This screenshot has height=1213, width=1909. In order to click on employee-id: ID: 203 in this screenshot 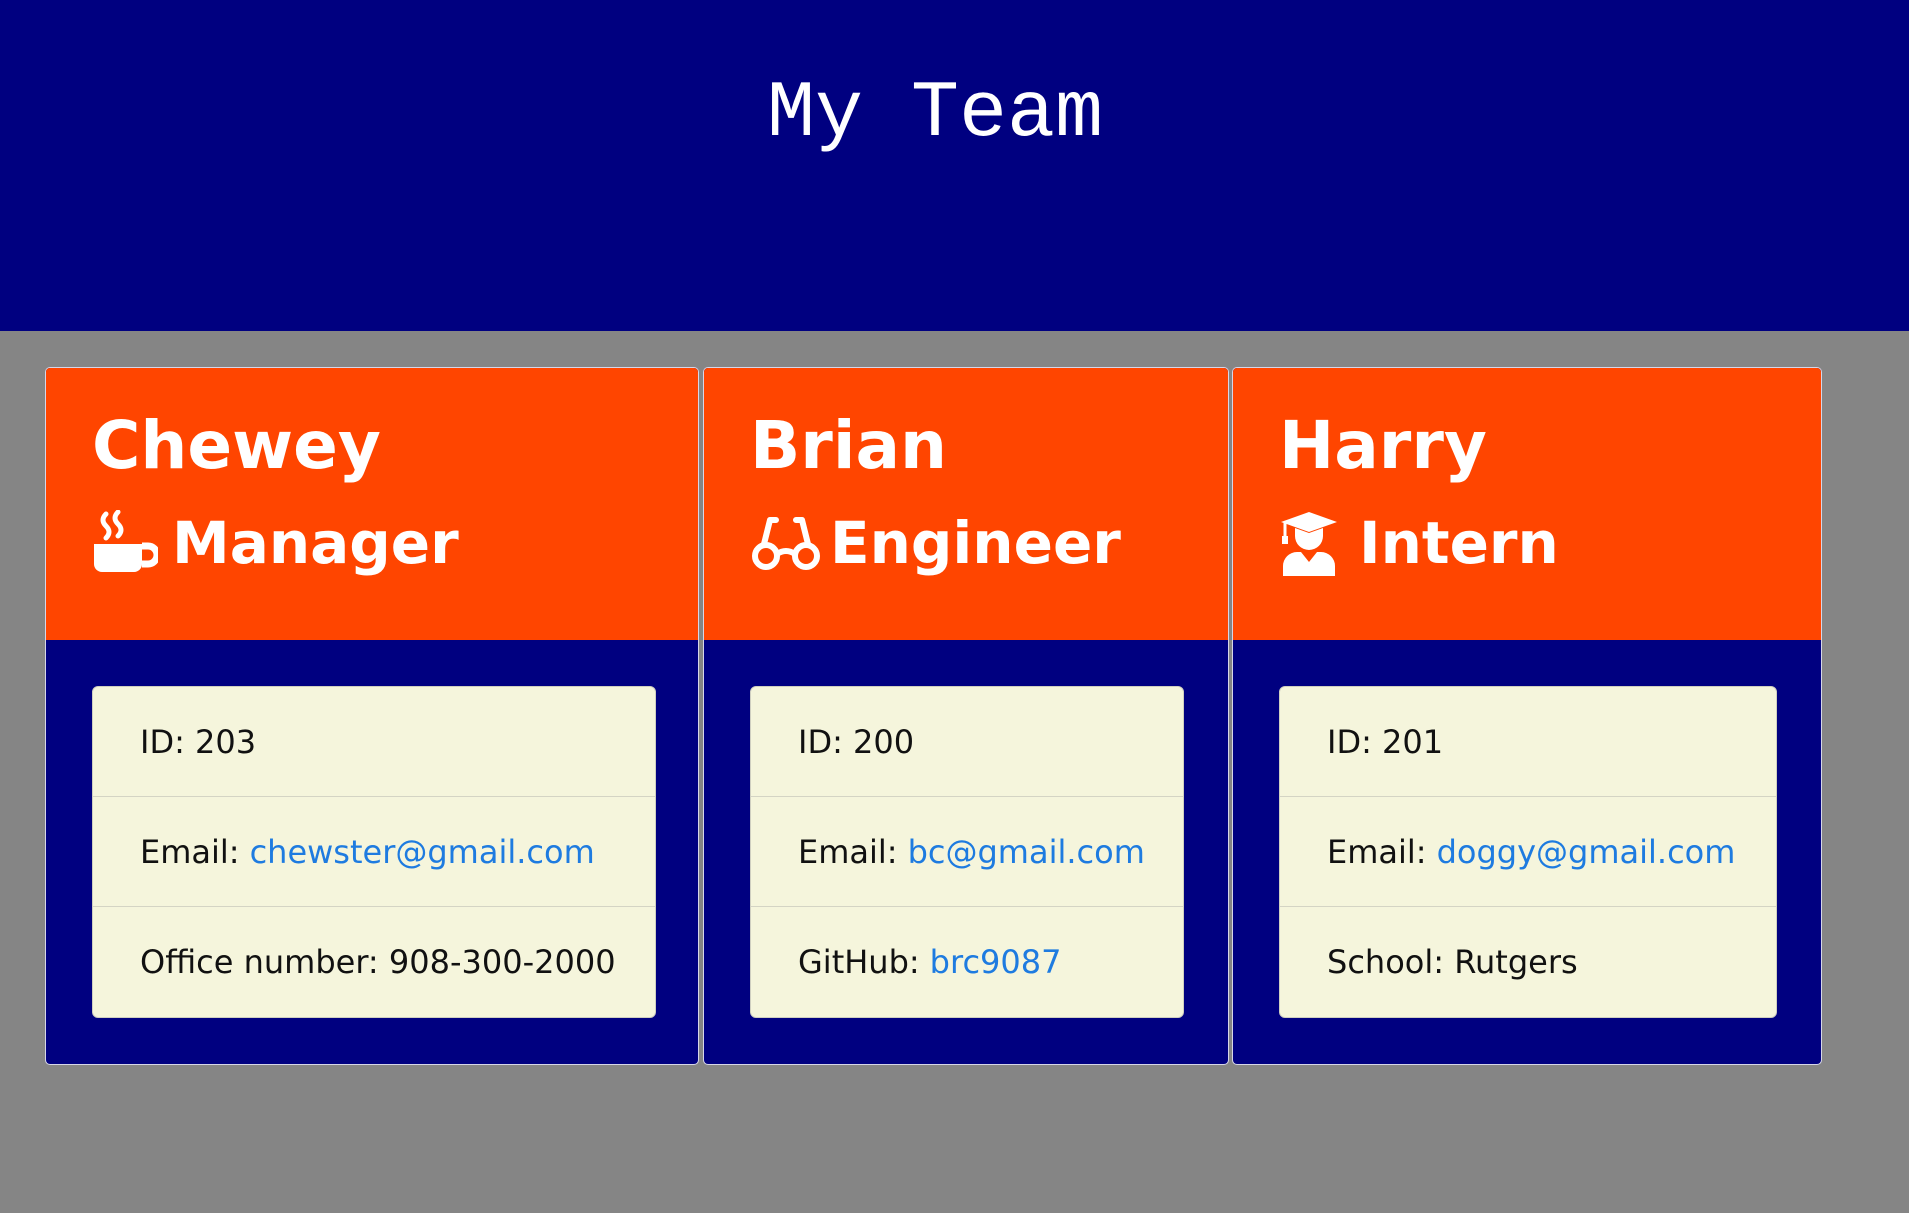, I will do `click(198, 741)`.